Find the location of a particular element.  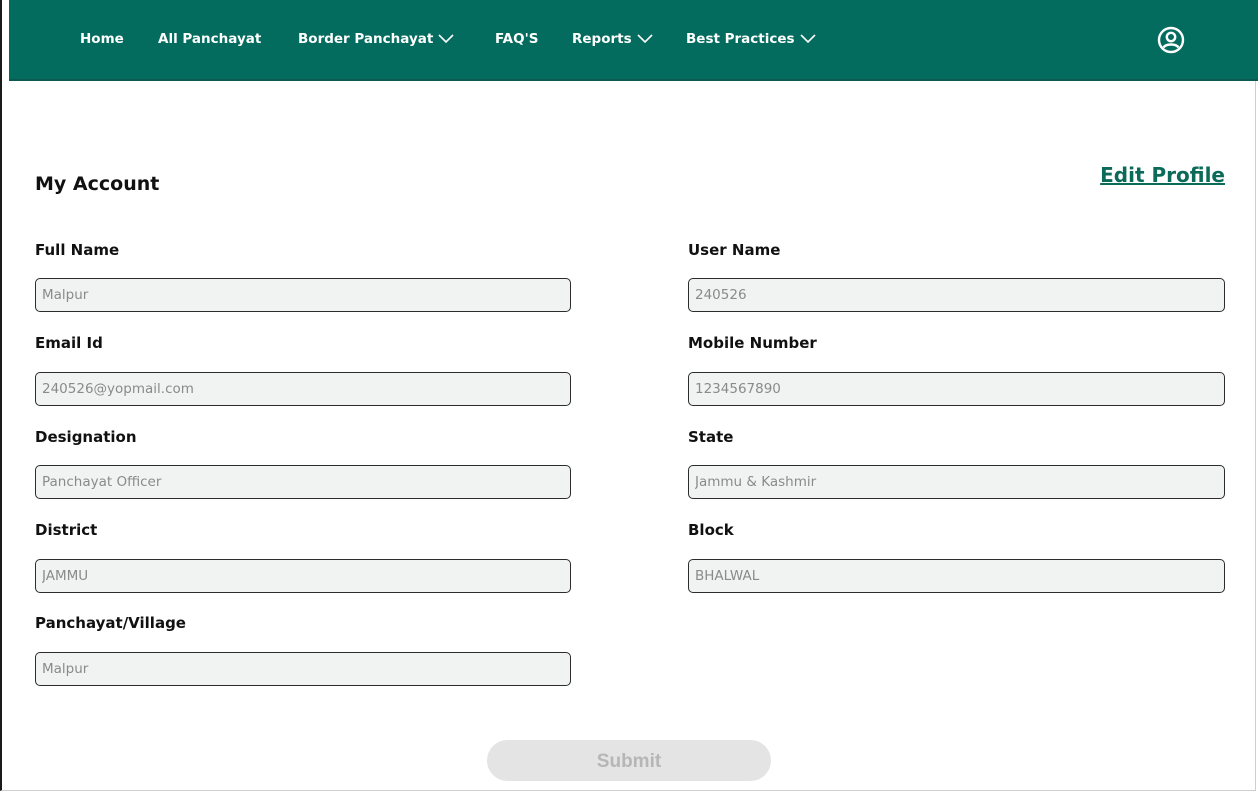

nav-best-practices-label: Best Practices is located at coordinates (740, 39).